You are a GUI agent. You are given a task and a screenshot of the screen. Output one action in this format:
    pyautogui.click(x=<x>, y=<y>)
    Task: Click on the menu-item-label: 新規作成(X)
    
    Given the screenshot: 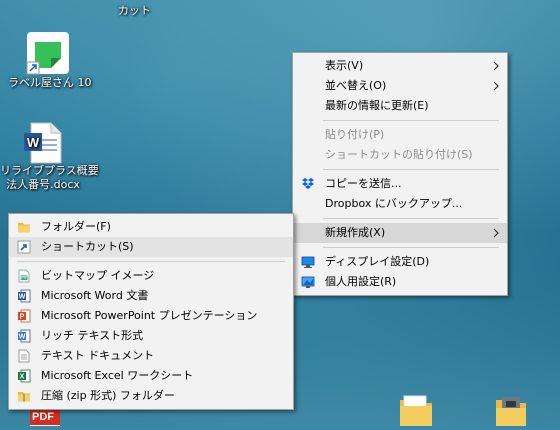 What is the action you would take?
    pyautogui.click(x=355, y=232)
    